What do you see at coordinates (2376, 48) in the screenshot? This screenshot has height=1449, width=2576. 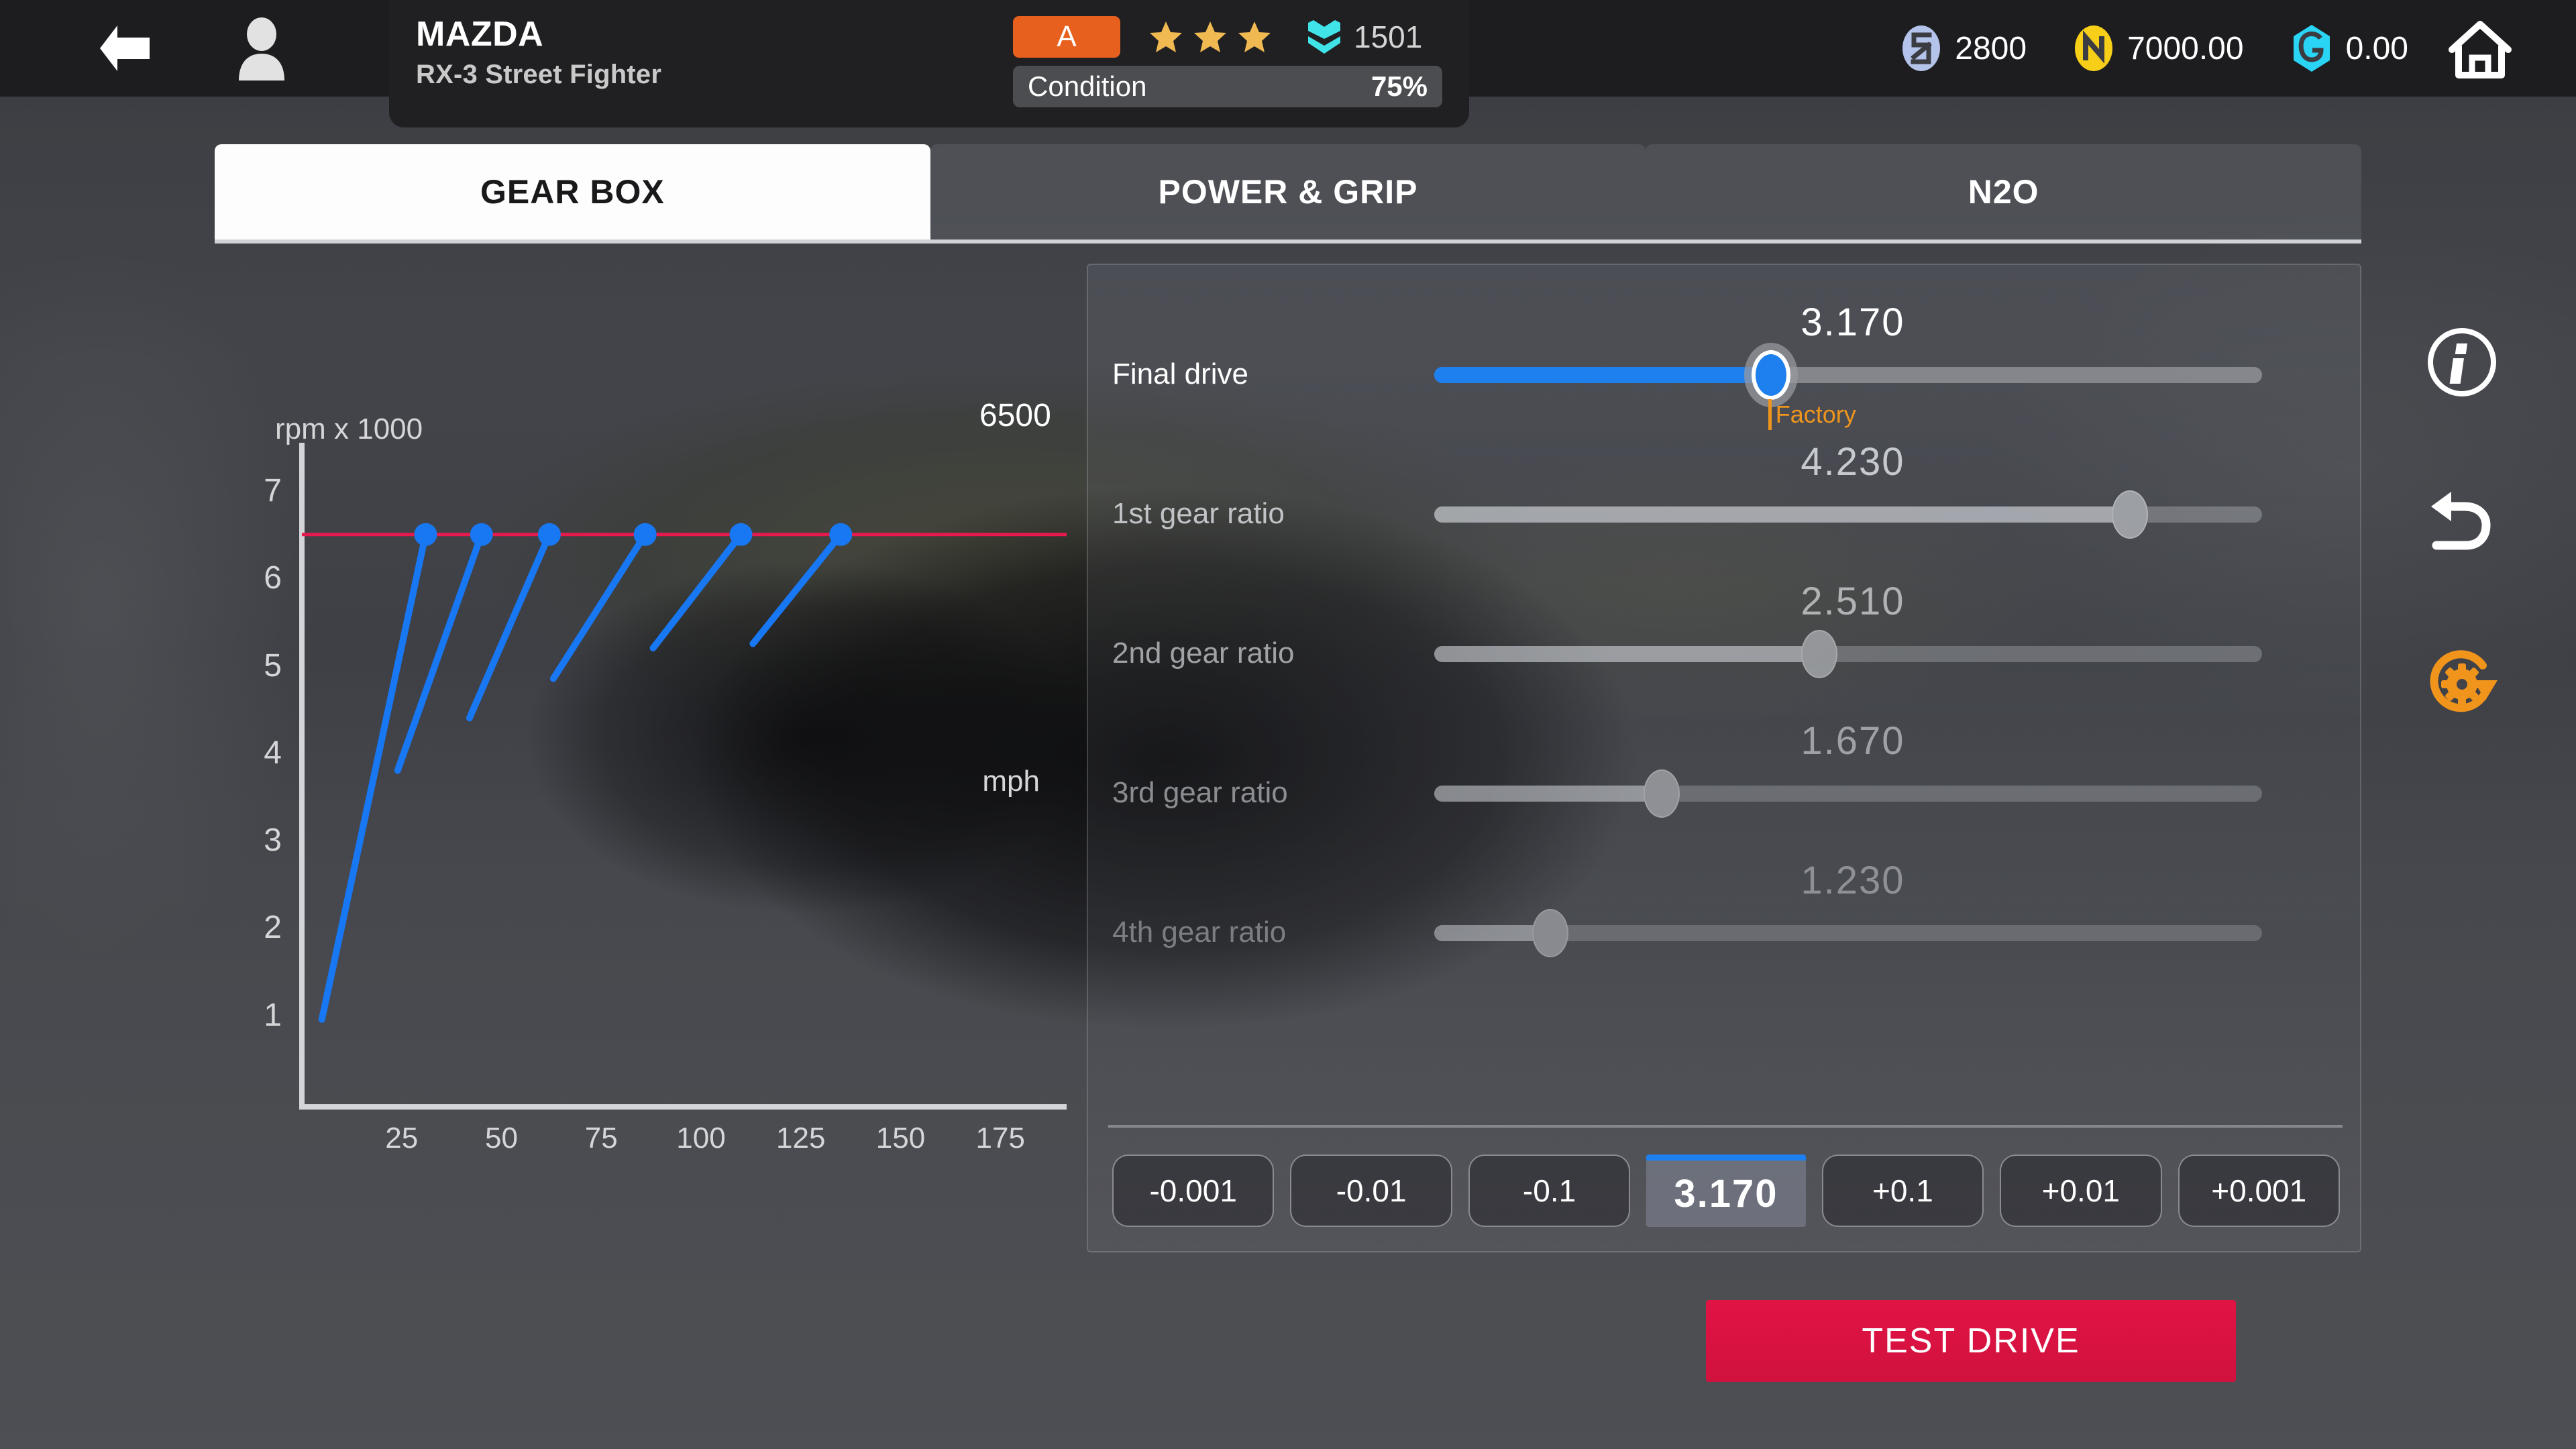 I see `currency-g-amount: 0.00` at bounding box center [2376, 48].